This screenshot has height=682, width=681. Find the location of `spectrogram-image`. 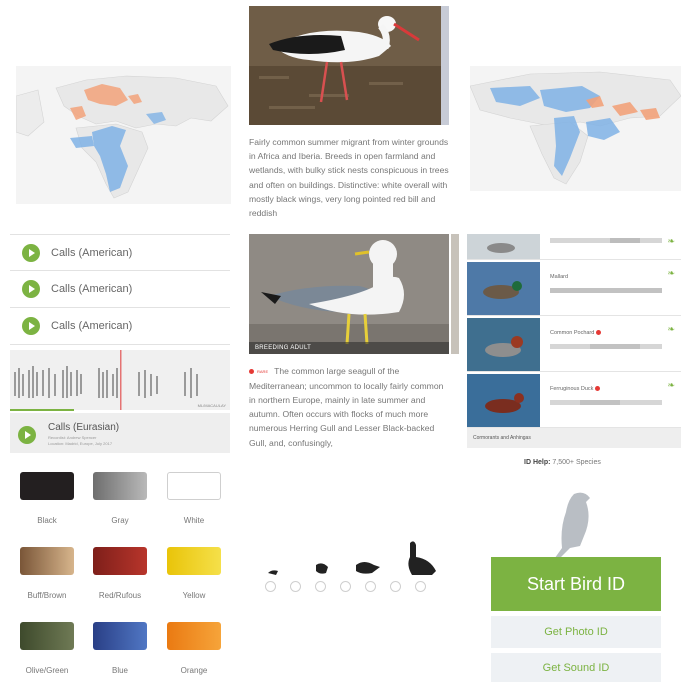

spectrogram-image is located at coordinates (120, 380).